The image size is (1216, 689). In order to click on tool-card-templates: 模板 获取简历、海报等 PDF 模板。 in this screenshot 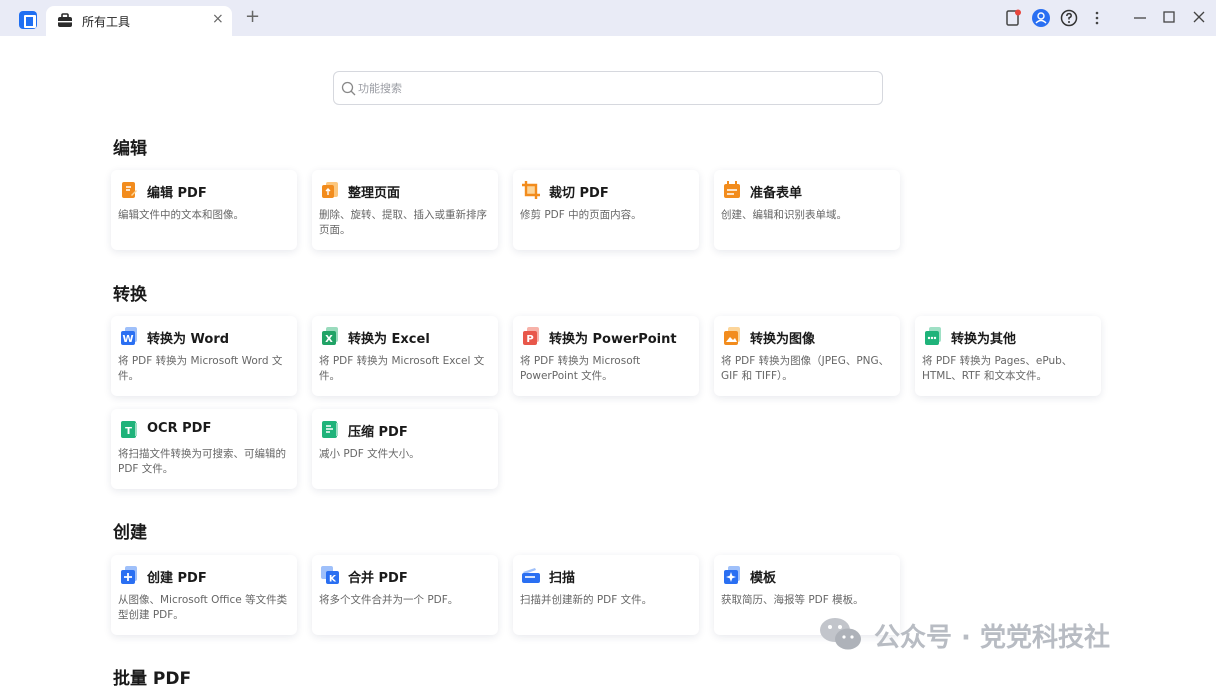, I will do `click(807, 595)`.